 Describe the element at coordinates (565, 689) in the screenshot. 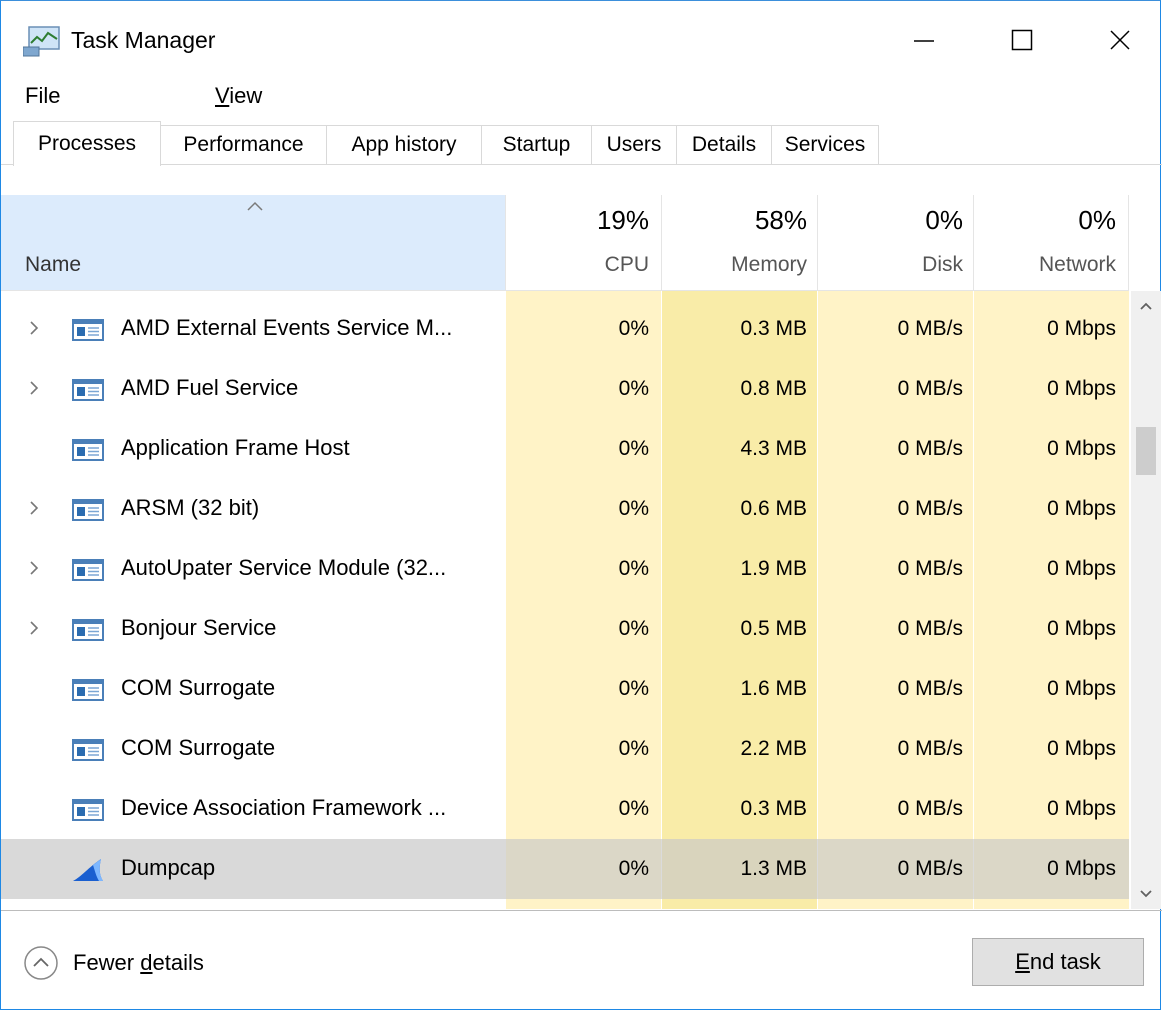

I see `table-row: COM Surrogate 0% 1.6 MB 0 MB/s 0 Mbps` at that location.